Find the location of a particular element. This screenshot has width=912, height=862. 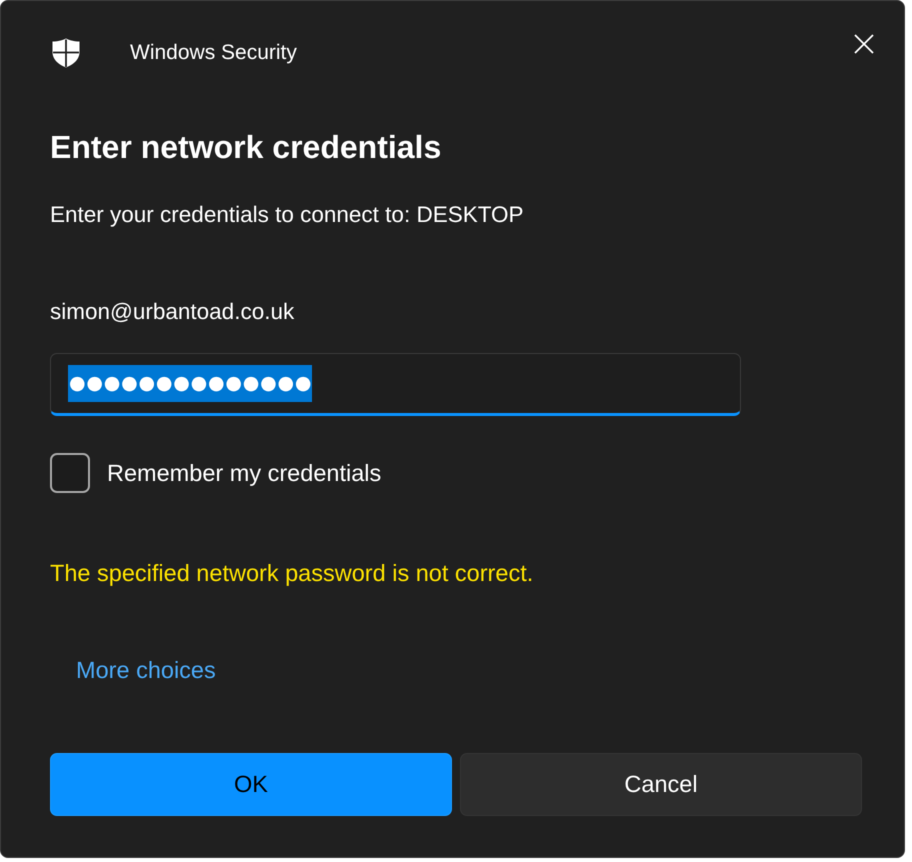

dialog-heading: Enter network credentials is located at coordinates (246, 147).